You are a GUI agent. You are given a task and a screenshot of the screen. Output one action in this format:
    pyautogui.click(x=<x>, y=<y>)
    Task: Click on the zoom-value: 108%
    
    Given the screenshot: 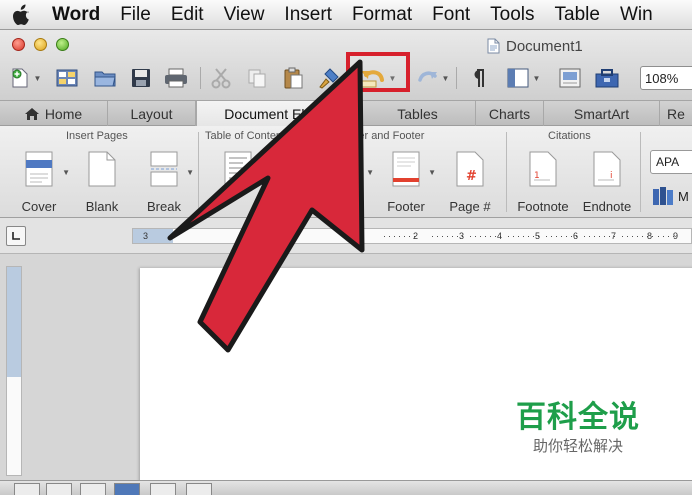 What is the action you would take?
    pyautogui.click(x=662, y=78)
    